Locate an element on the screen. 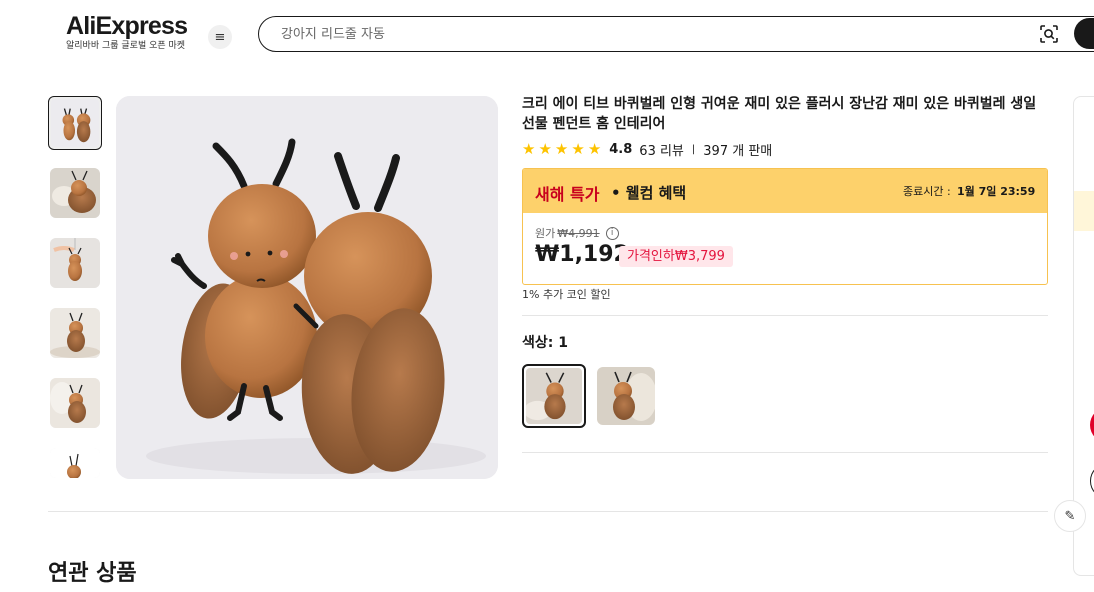 This screenshot has width=1094, height=592. search-button is located at coordinates (1084, 33).